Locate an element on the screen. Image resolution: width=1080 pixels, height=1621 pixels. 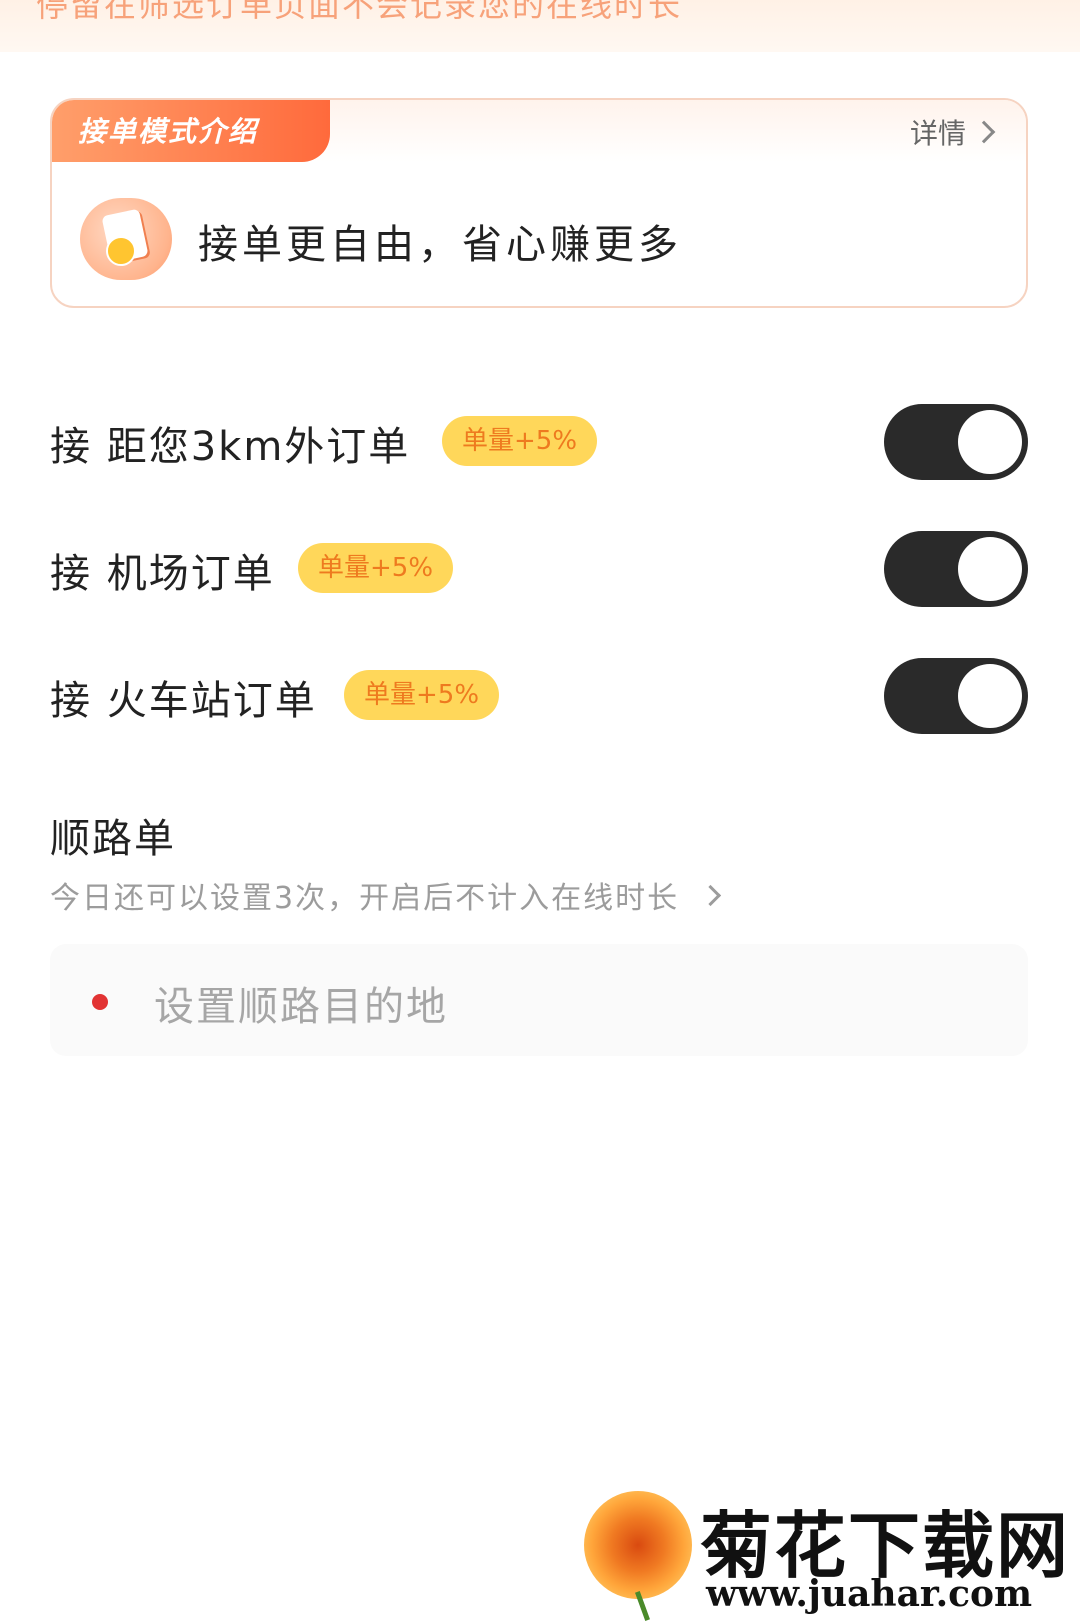
route-order-subtitle: 今日还可以设置3次，开启后不计入在线时长 is located at coordinates (365, 898).